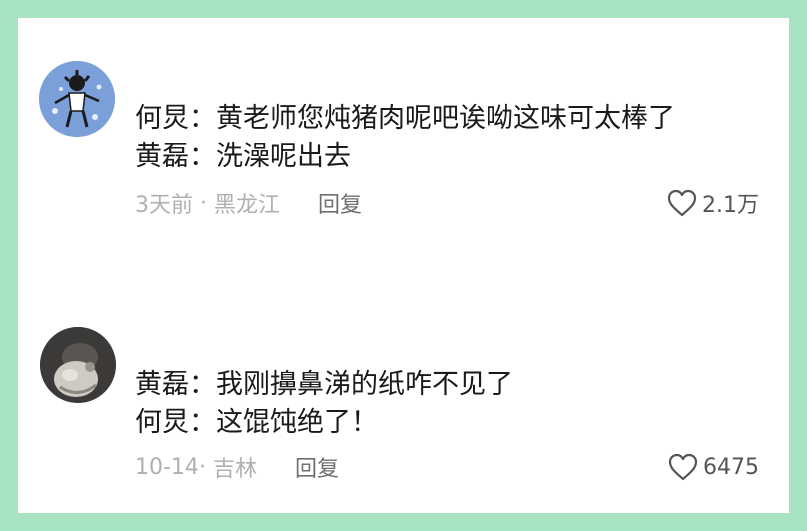 The image size is (807, 531). Describe the element at coordinates (730, 205) in the screenshot. I see `like-count: 2.1万` at that location.